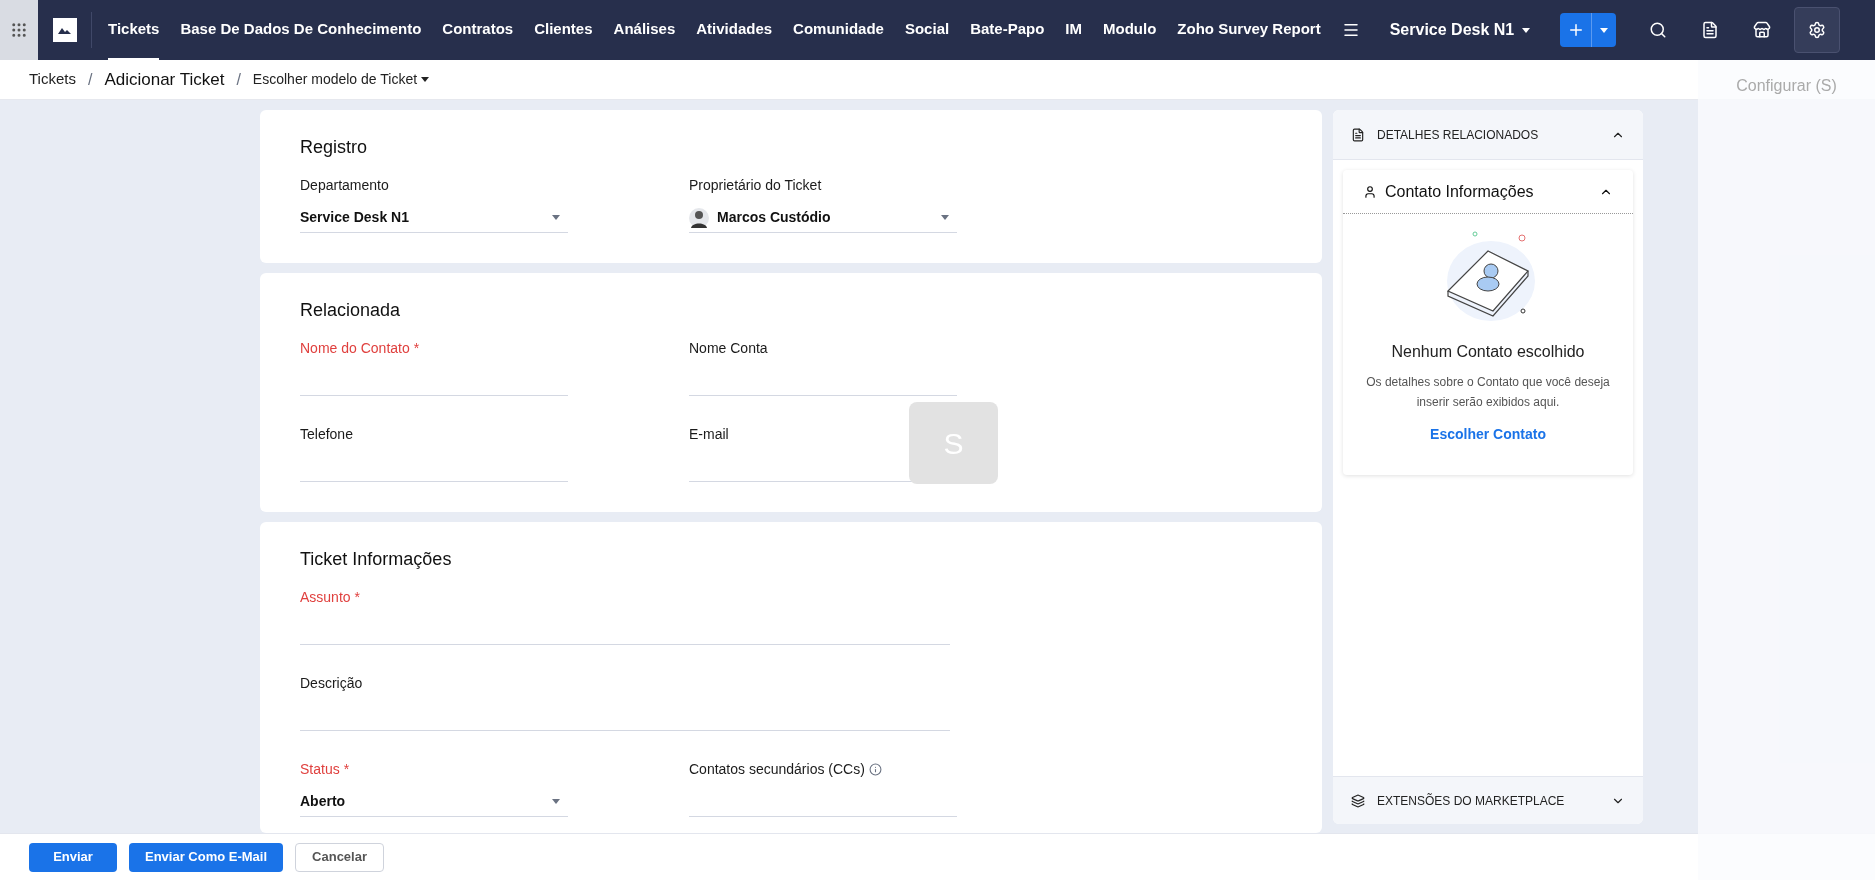 Image resolution: width=1875 pixels, height=880 pixels. What do you see at coordinates (1073, 30) in the screenshot?
I see `nav-tab: IM` at bounding box center [1073, 30].